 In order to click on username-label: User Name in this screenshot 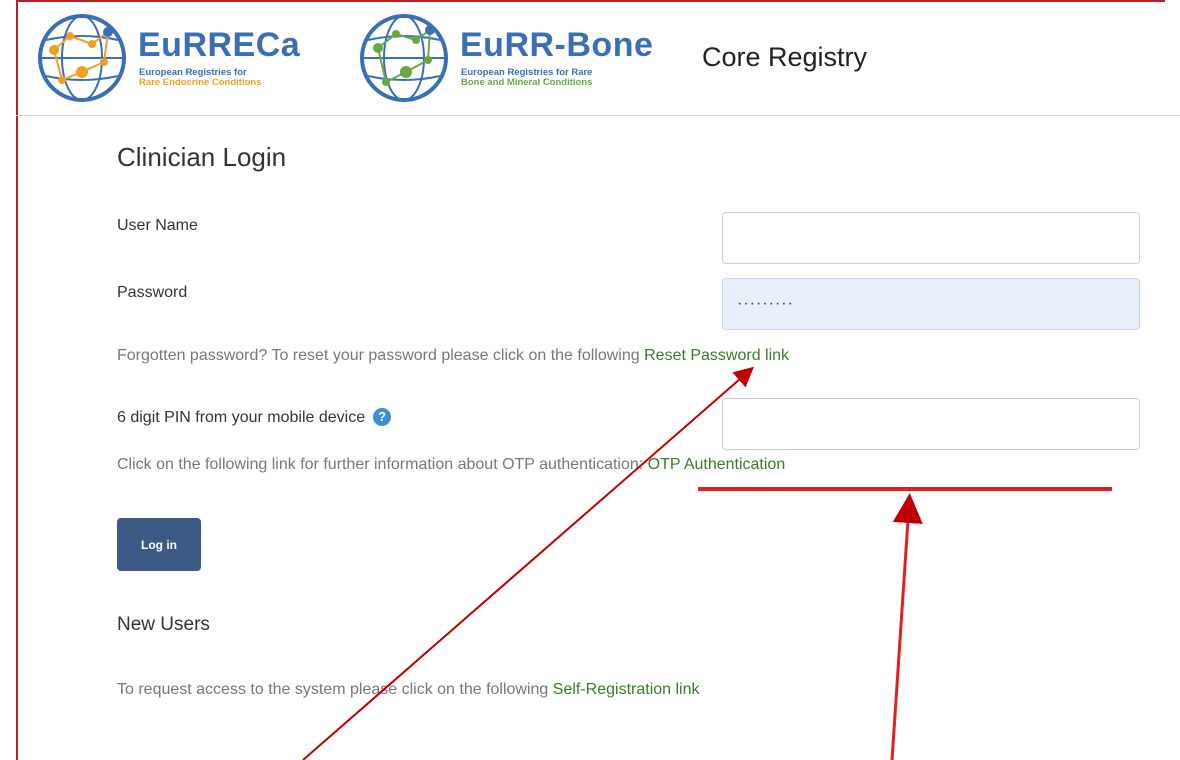, I will do `click(157, 225)`.